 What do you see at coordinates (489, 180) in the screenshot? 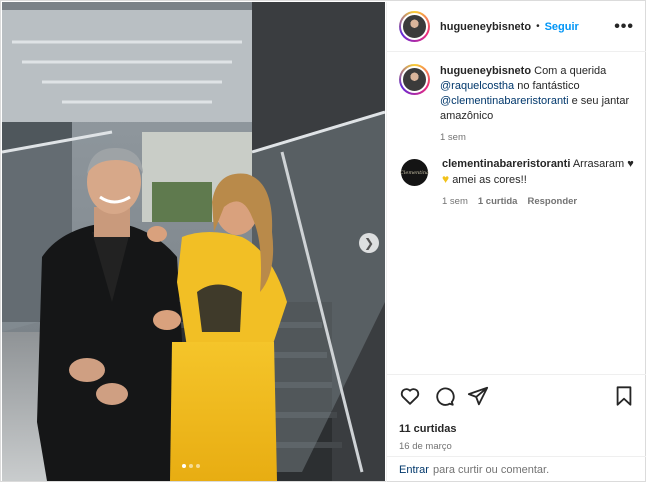
I see `comment-text-part: amei as cores!!` at bounding box center [489, 180].